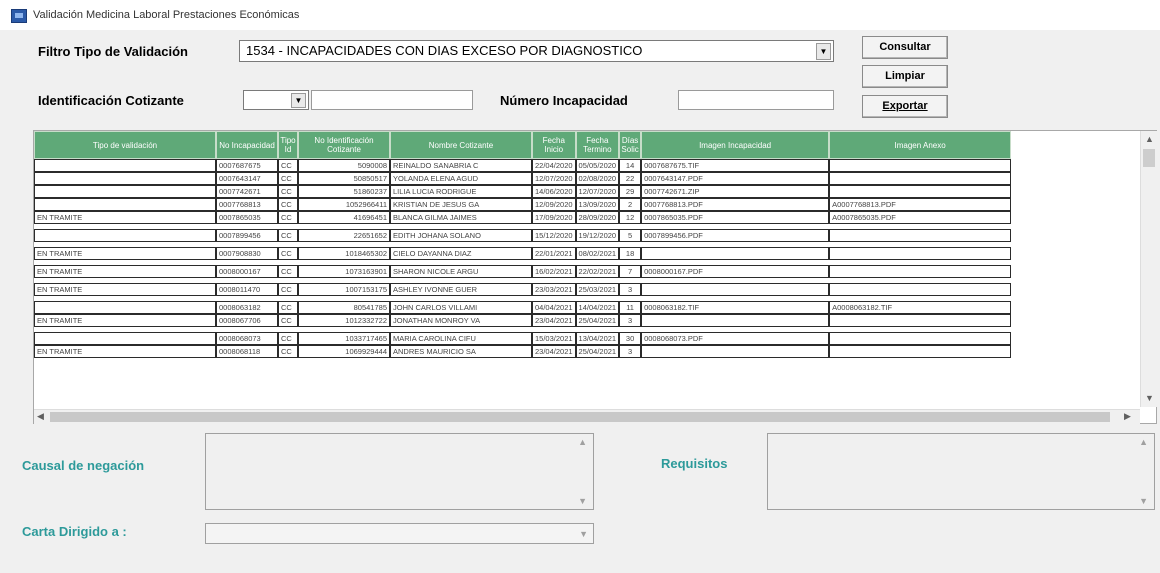 This screenshot has width=1160, height=573. I want to click on cell-no-incapacidad: 0007742671, so click(247, 191).